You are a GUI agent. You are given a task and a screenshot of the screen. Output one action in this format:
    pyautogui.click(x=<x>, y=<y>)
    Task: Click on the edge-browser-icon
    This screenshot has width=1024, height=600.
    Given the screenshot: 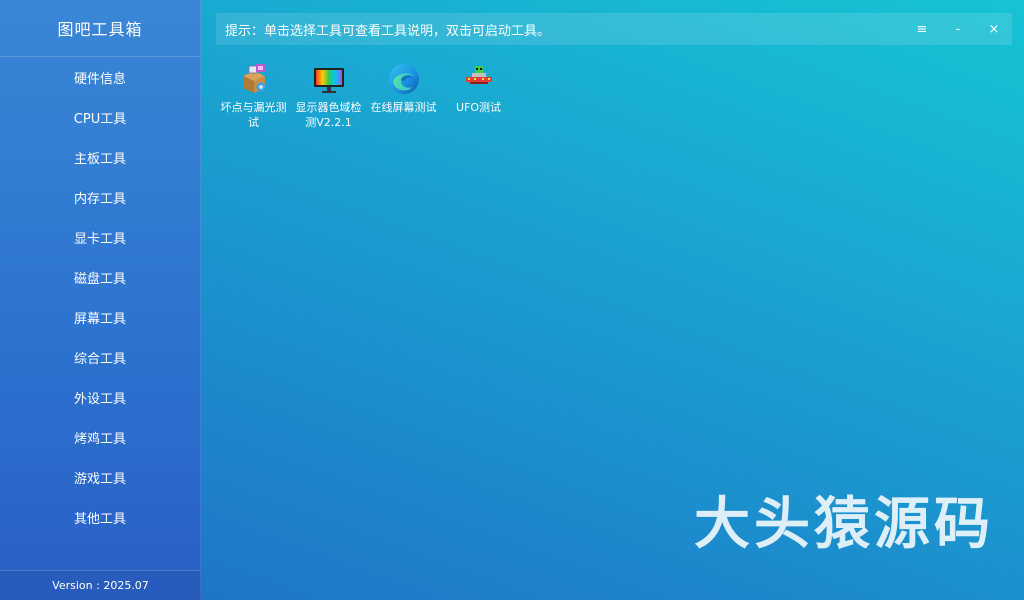 What is the action you would take?
    pyautogui.click(x=403, y=79)
    